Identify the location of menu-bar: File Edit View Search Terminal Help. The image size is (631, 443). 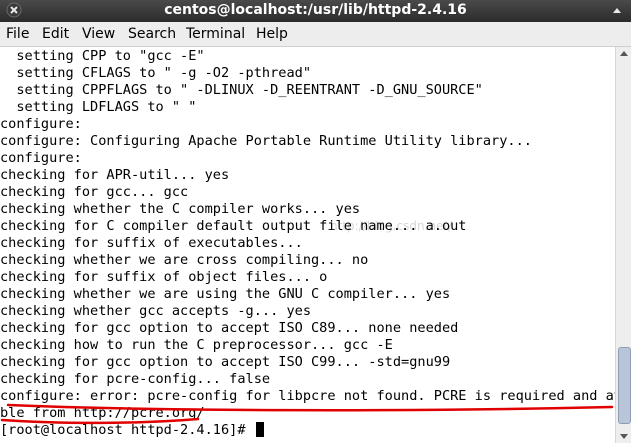
(315, 34).